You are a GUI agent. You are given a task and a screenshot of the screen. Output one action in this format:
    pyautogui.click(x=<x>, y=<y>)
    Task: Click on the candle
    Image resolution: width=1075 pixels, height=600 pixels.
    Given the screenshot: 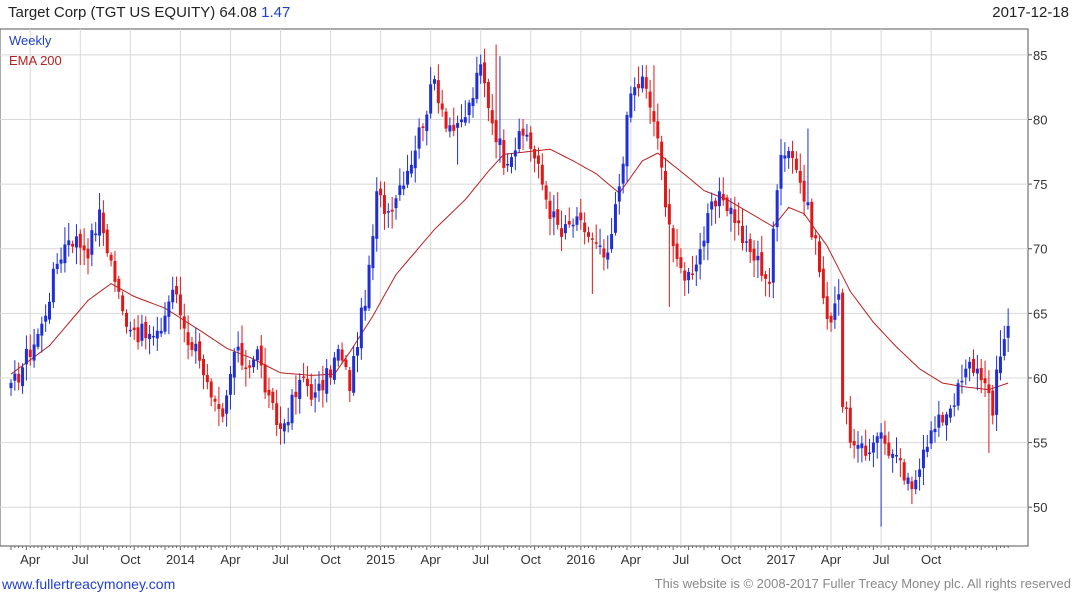 What is the action you would take?
    pyautogui.click(x=53, y=285)
    